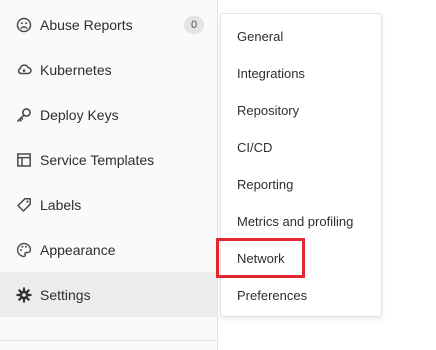 The image size is (436, 350). Describe the element at coordinates (24, 160) in the screenshot. I see `service-templates-icon` at that location.